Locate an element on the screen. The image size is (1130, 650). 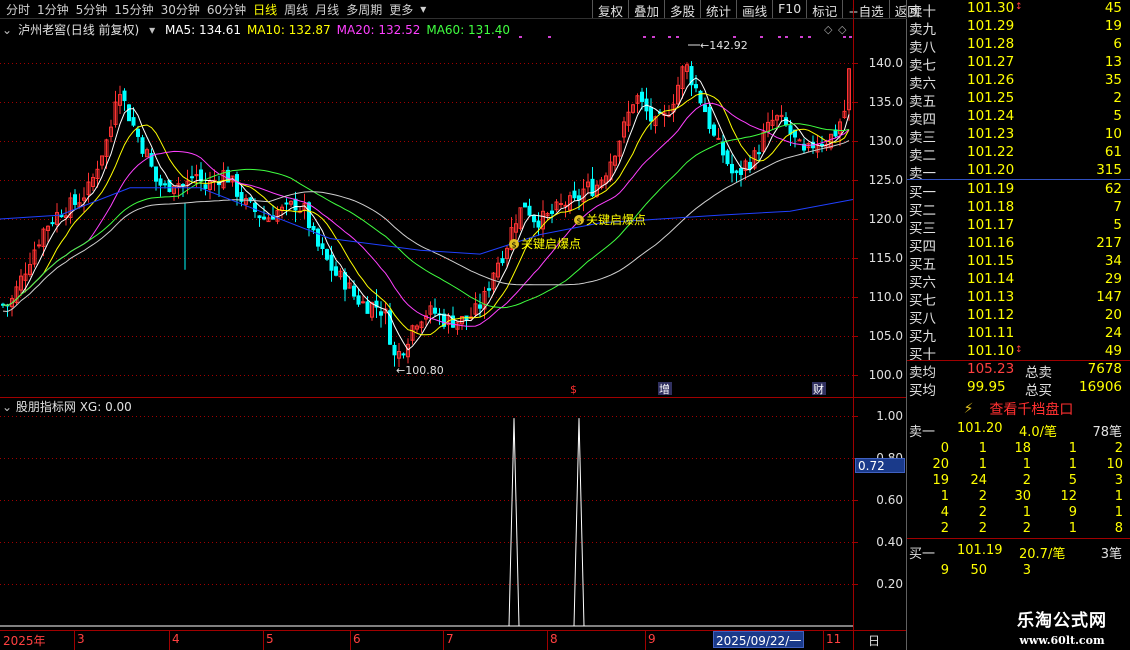
summary-avg: 105.23 is located at coordinates (991, 369).